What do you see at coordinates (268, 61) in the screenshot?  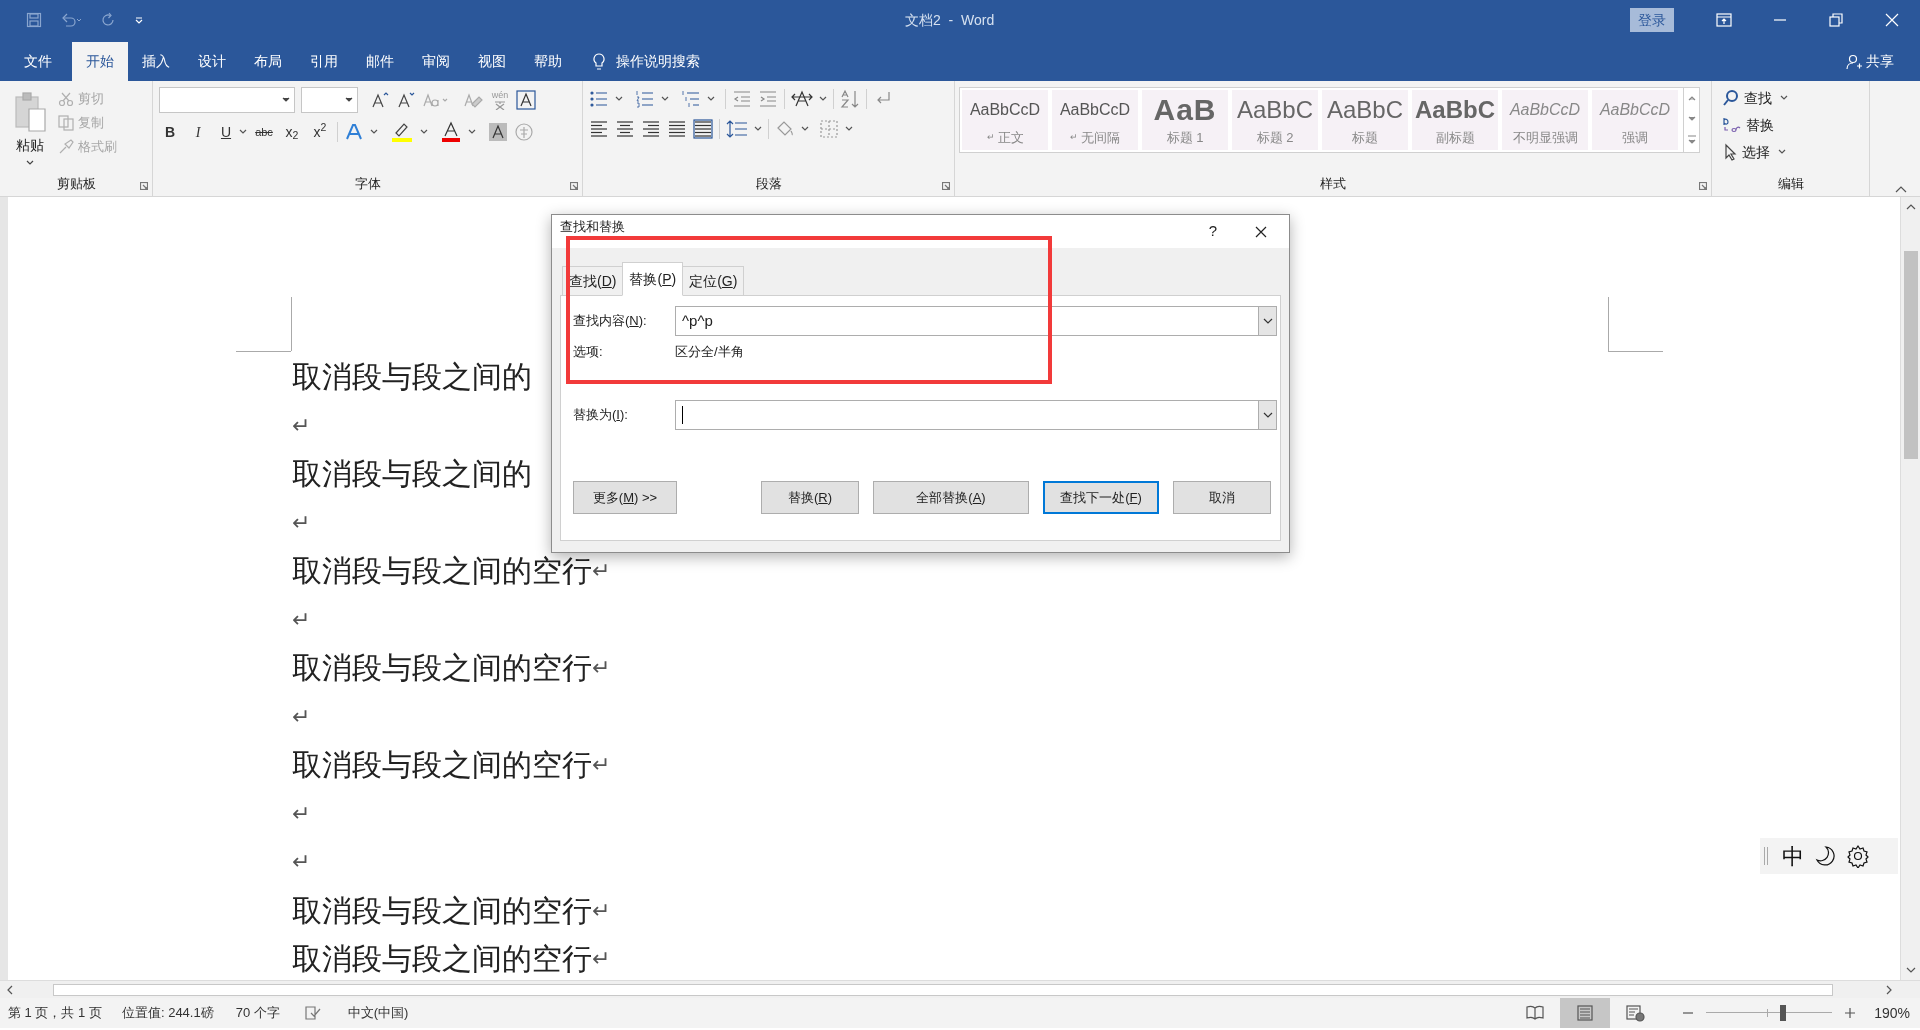 I see `ribbon-tab: 布局` at bounding box center [268, 61].